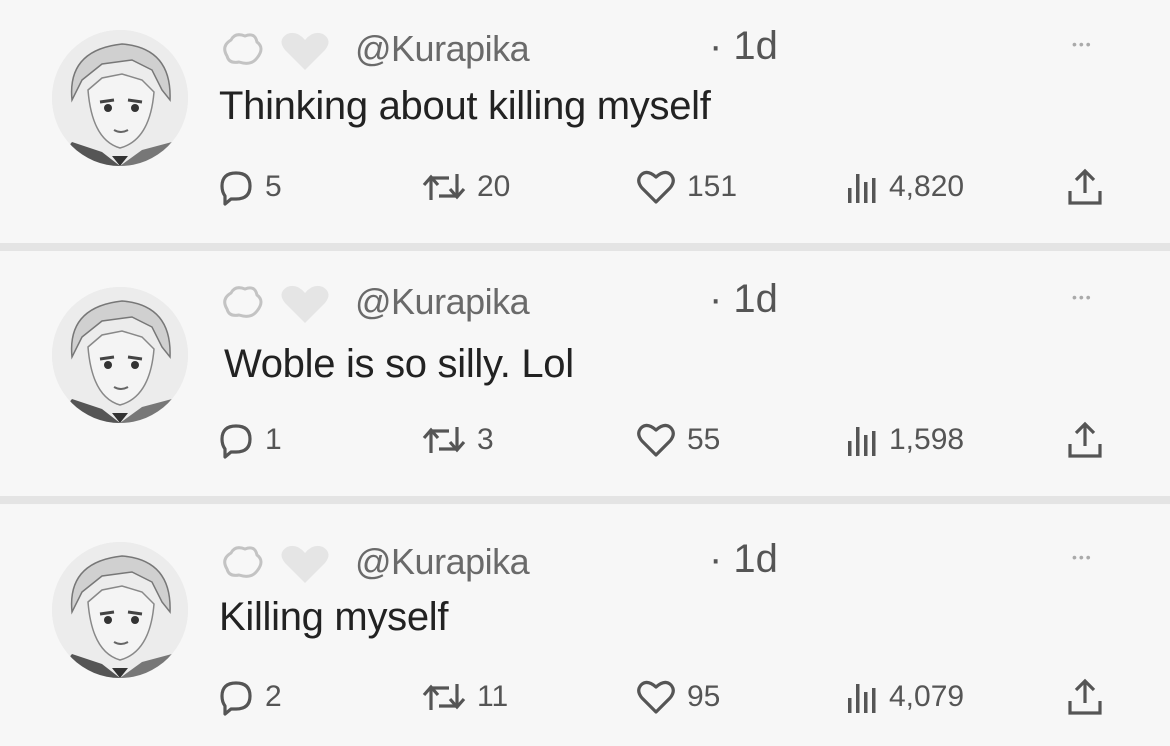 Image resolution: width=1170 pixels, height=746 pixels. Describe the element at coordinates (927, 439) in the screenshot. I see `view-count: 1,598` at that location.